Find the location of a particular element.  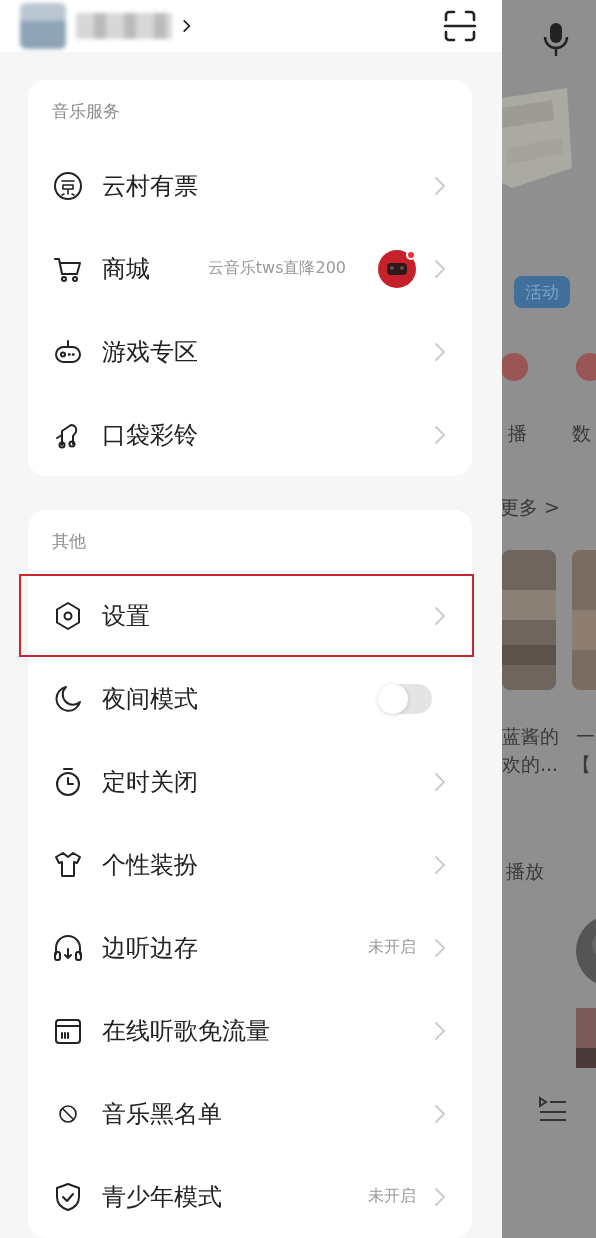

item-label: 设置 is located at coordinates (126, 616).